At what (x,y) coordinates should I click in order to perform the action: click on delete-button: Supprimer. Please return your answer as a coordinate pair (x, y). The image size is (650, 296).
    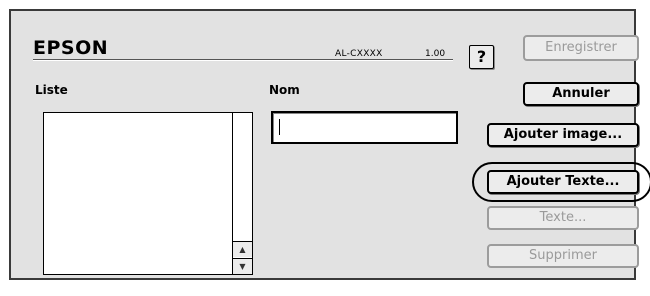
    Looking at the image, I should click on (563, 256).